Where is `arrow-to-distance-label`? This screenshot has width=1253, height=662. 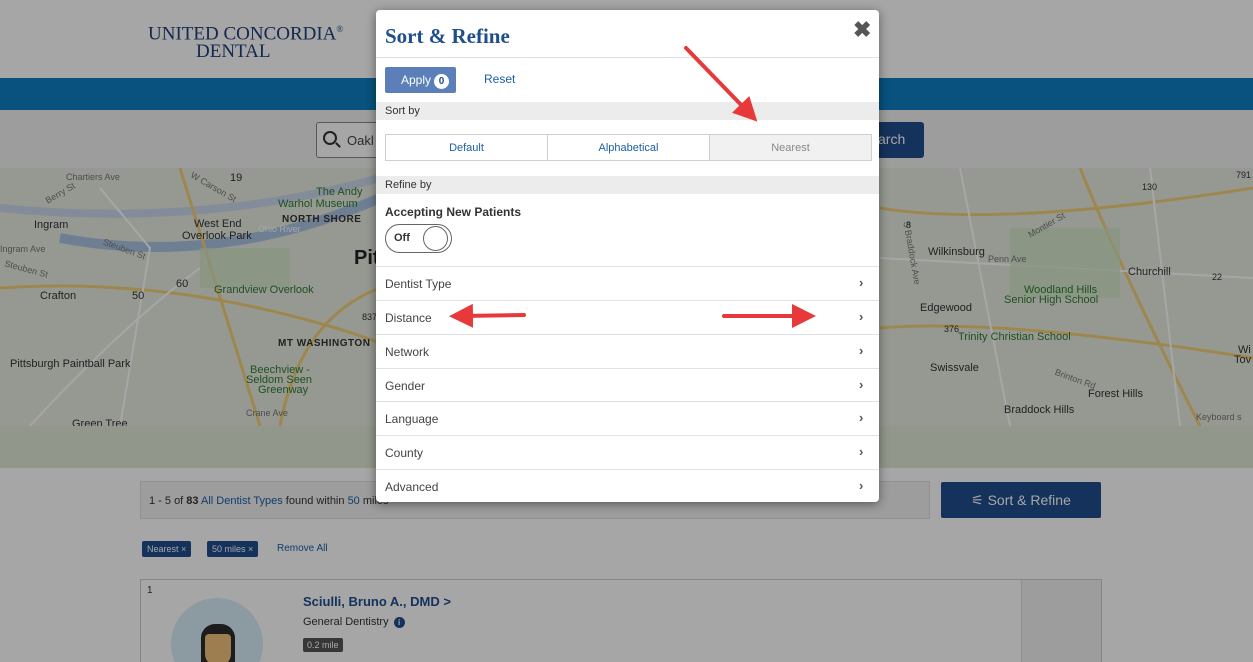
arrow-to-distance-label is located at coordinates (487, 315).